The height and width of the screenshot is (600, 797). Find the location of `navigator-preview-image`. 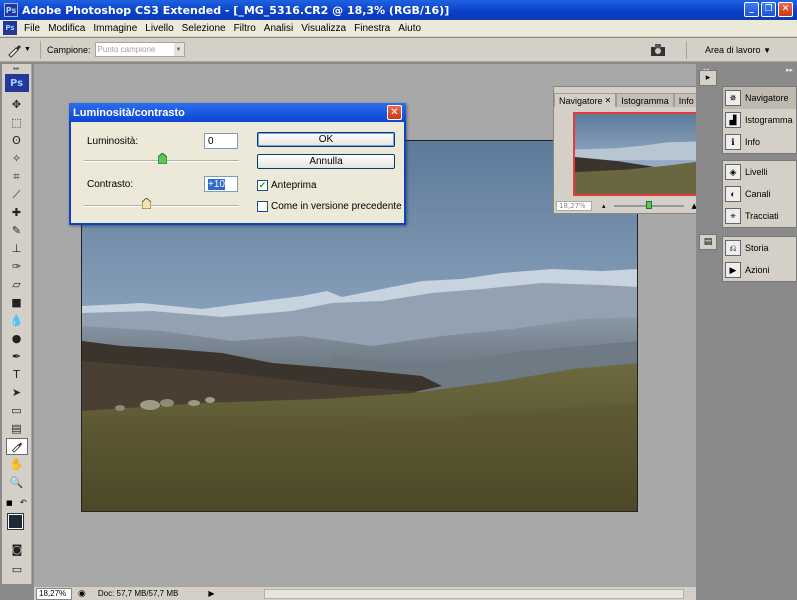

navigator-preview-image is located at coordinates (636, 154).